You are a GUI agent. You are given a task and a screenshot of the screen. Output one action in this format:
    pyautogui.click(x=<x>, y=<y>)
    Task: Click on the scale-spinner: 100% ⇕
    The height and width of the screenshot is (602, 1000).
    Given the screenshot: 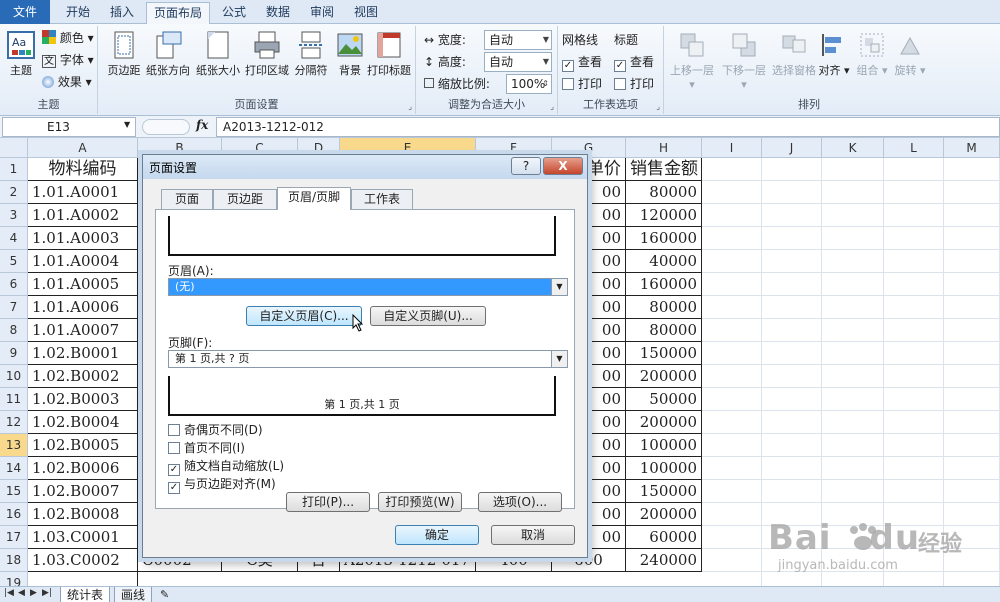 What is the action you would take?
    pyautogui.click(x=529, y=84)
    